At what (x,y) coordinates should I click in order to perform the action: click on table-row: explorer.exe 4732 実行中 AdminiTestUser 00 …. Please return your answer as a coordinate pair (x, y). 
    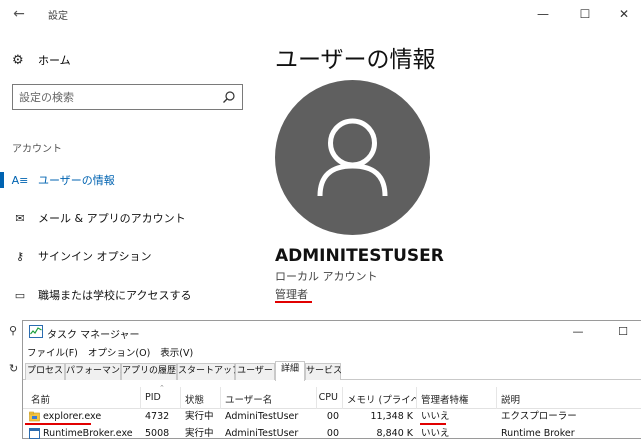
    Looking at the image, I should click on (332, 416).